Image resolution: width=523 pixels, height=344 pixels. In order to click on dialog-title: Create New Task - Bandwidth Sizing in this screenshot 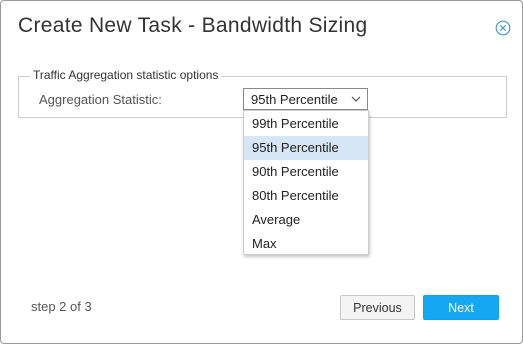, I will do `click(193, 25)`.